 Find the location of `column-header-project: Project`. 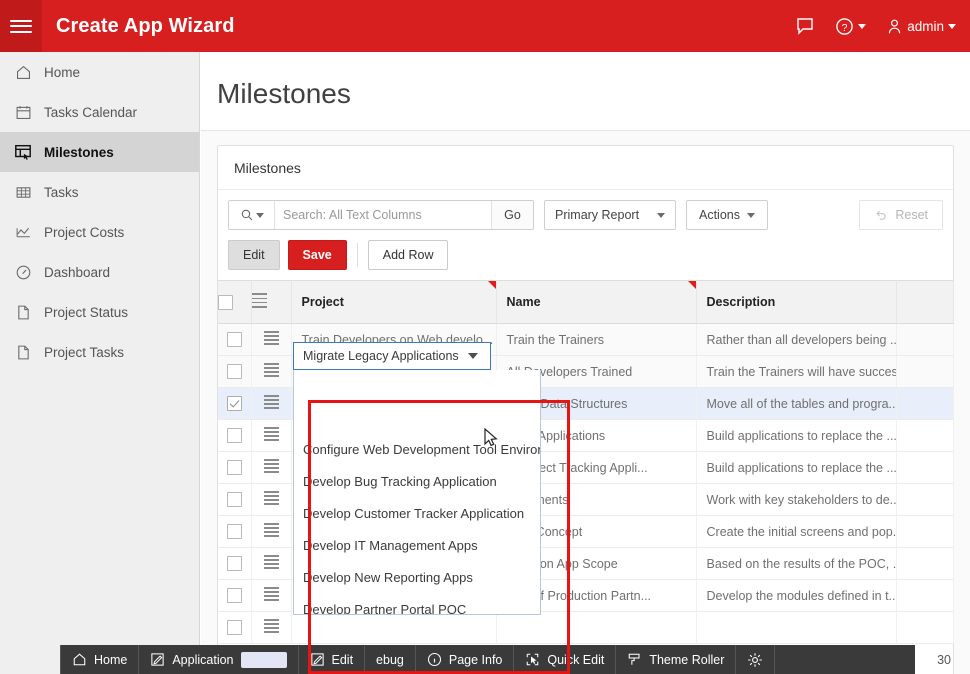

column-header-project: Project is located at coordinates (394, 302).